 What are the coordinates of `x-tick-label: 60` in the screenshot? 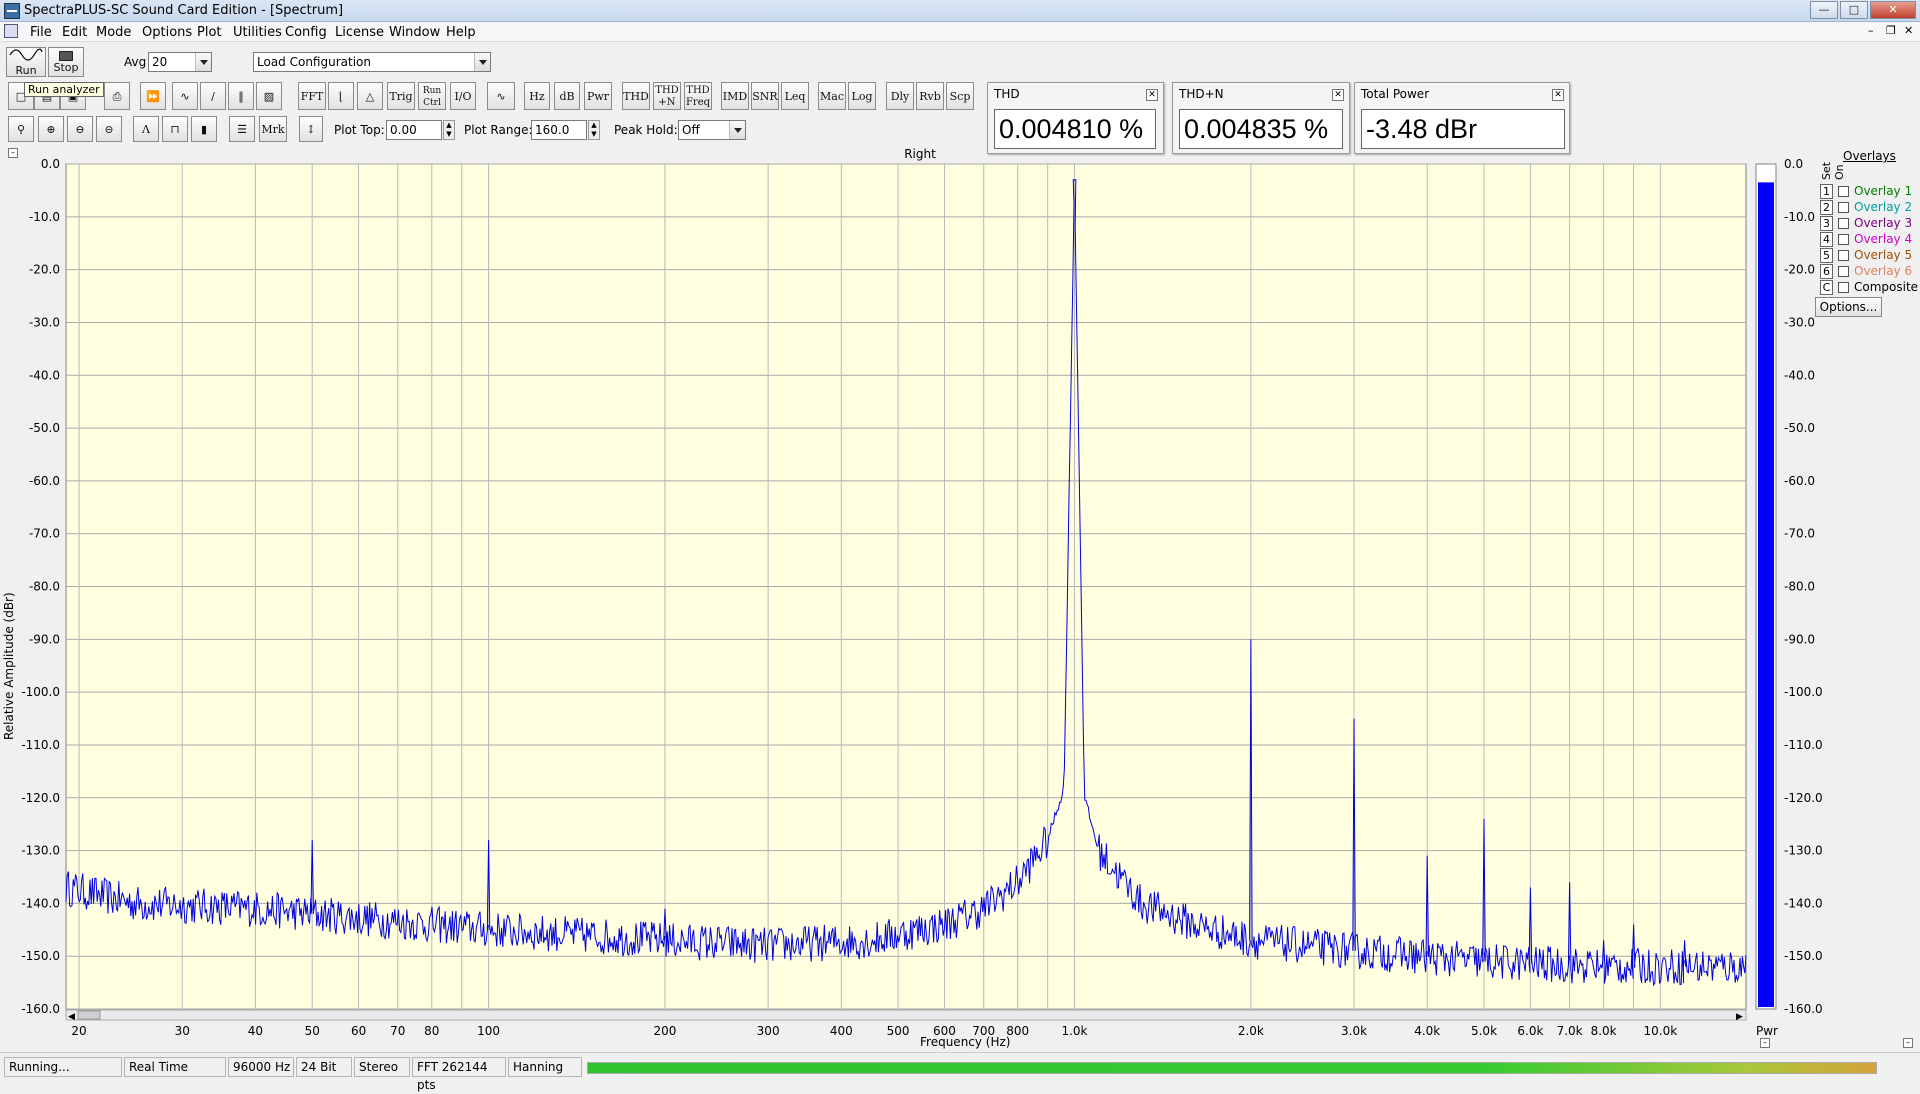 It's located at (358, 1031).